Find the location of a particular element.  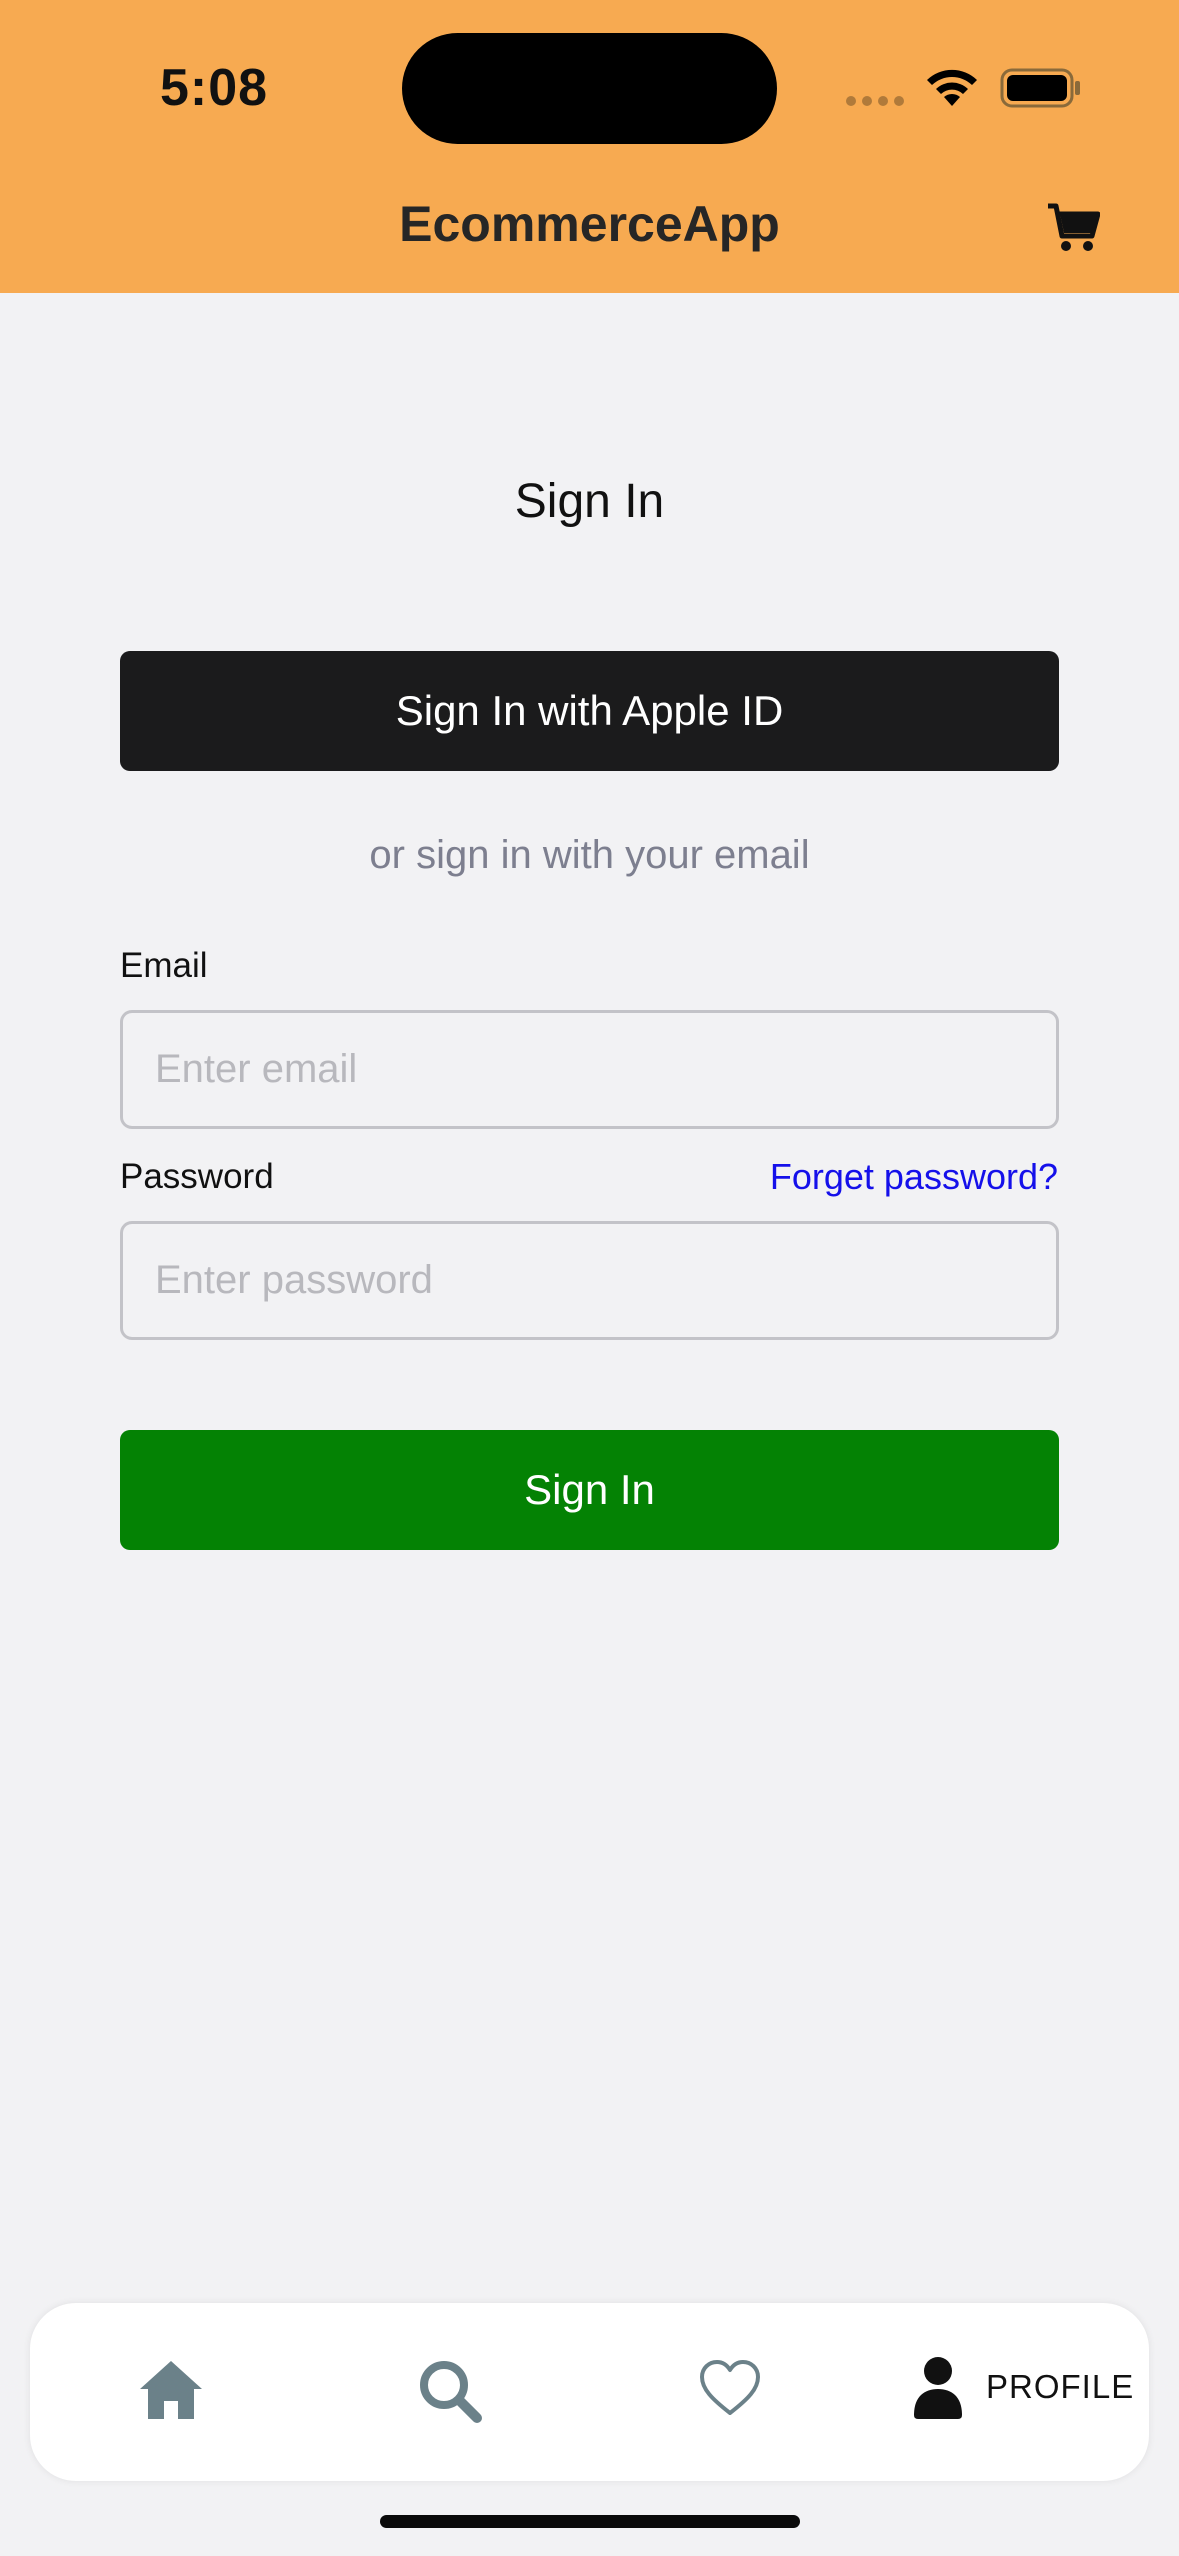

person-icon is located at coordinates (938, 2388).